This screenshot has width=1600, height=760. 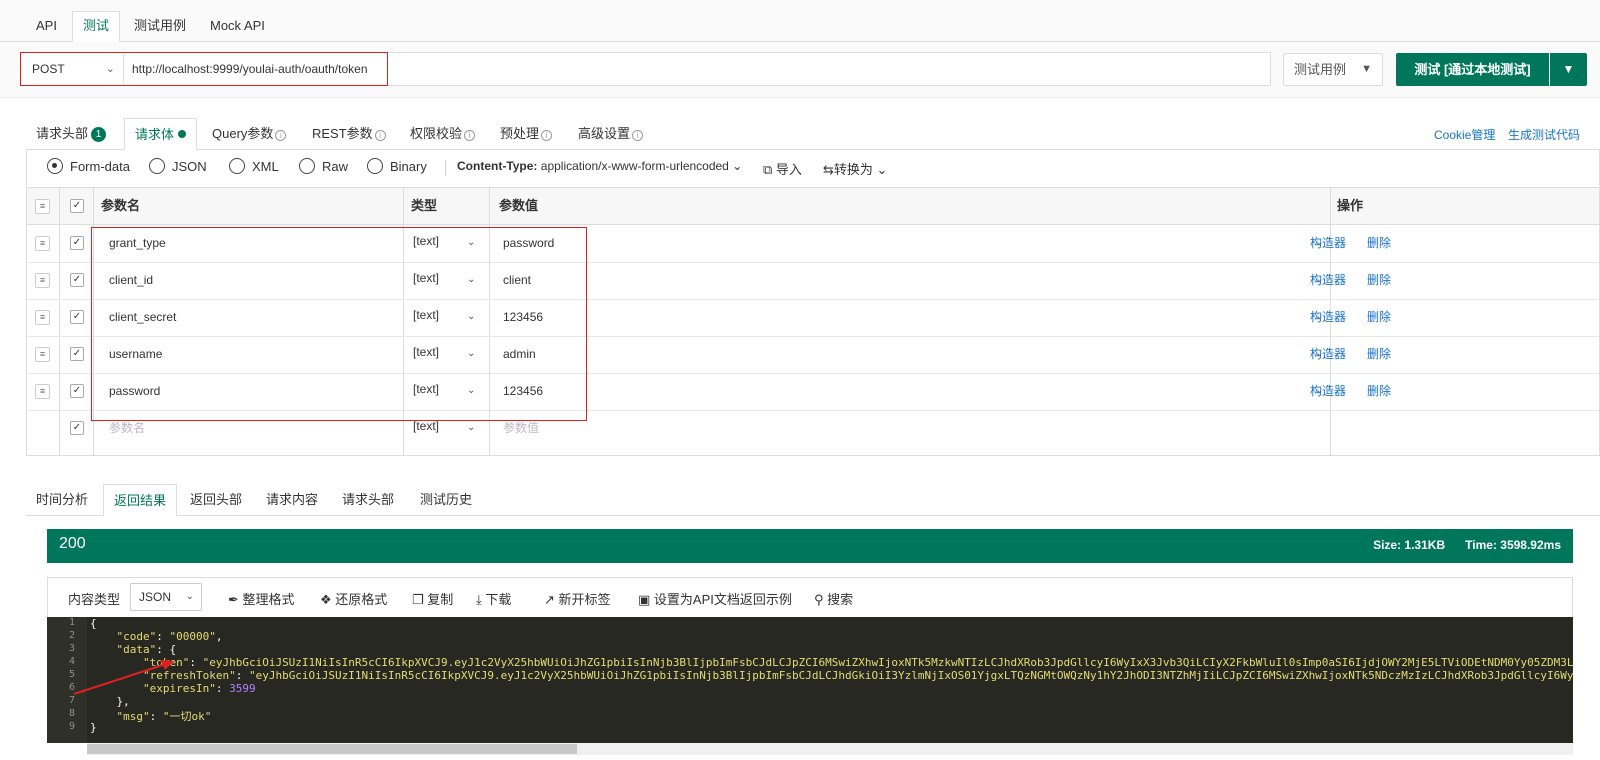 I want to click on download-label: 下载, so click(x=498, y=599).